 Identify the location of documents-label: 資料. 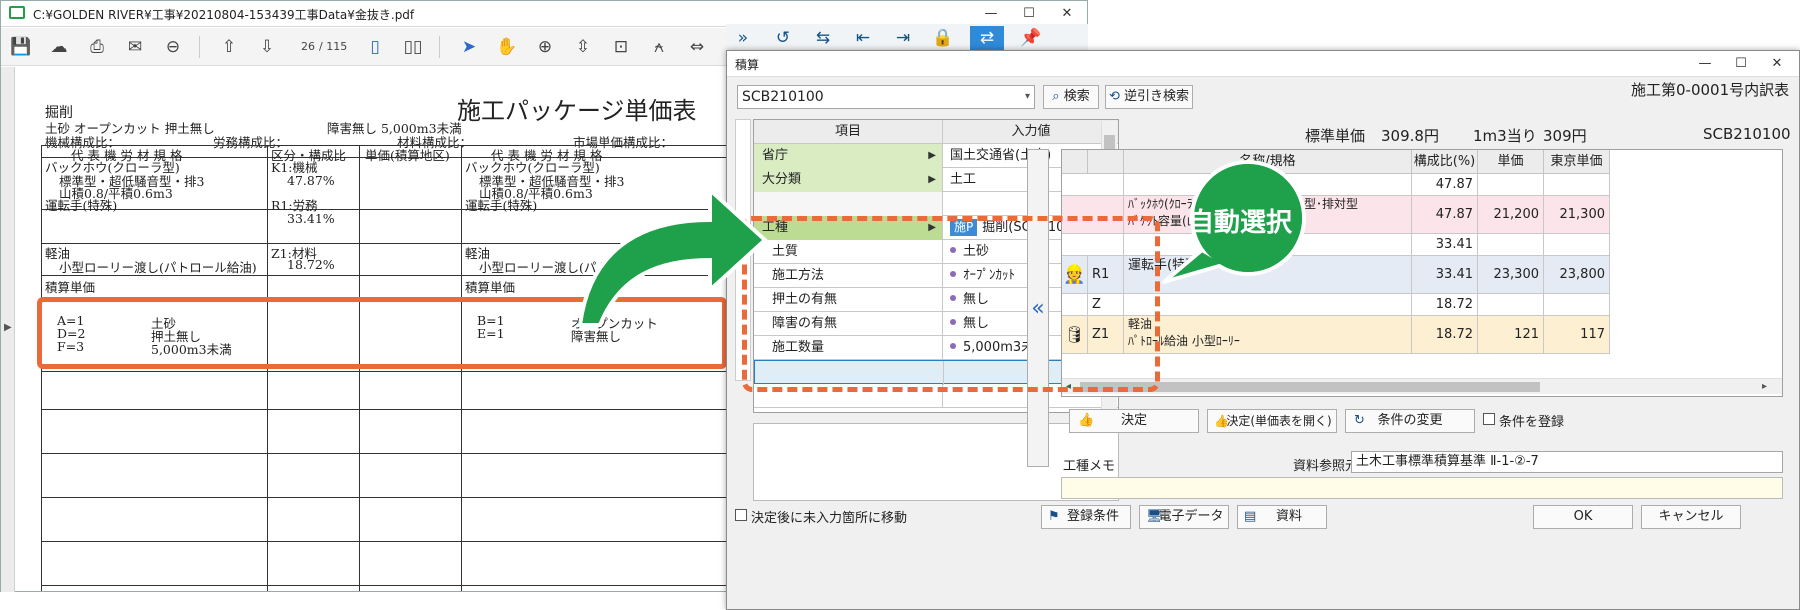
(1288, 516).